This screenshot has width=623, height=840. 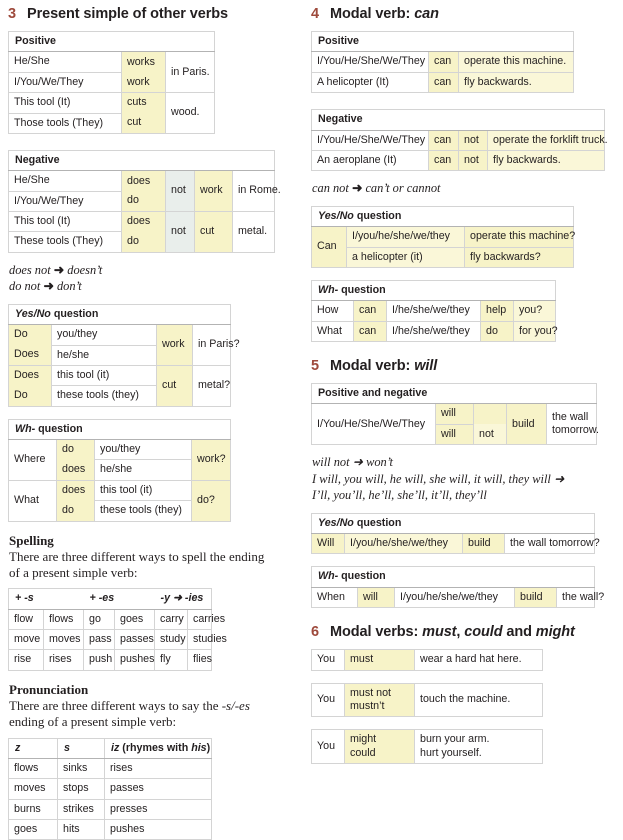 What do you see at coordinates (64, 640) in the screenshot?
I see `cell-inflected: moves` at bounding box center [64, 640].